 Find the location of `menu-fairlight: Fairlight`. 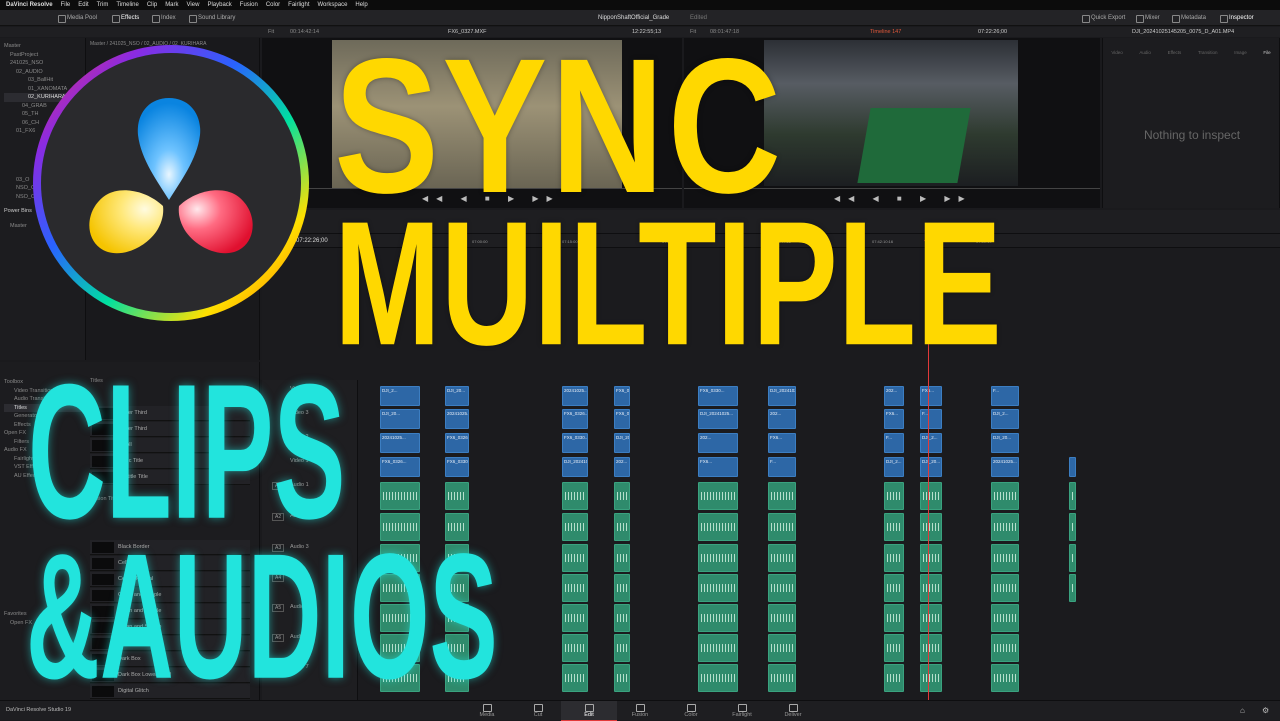

menu-fairlight: Fairlight is located at coordinates (298, 5).